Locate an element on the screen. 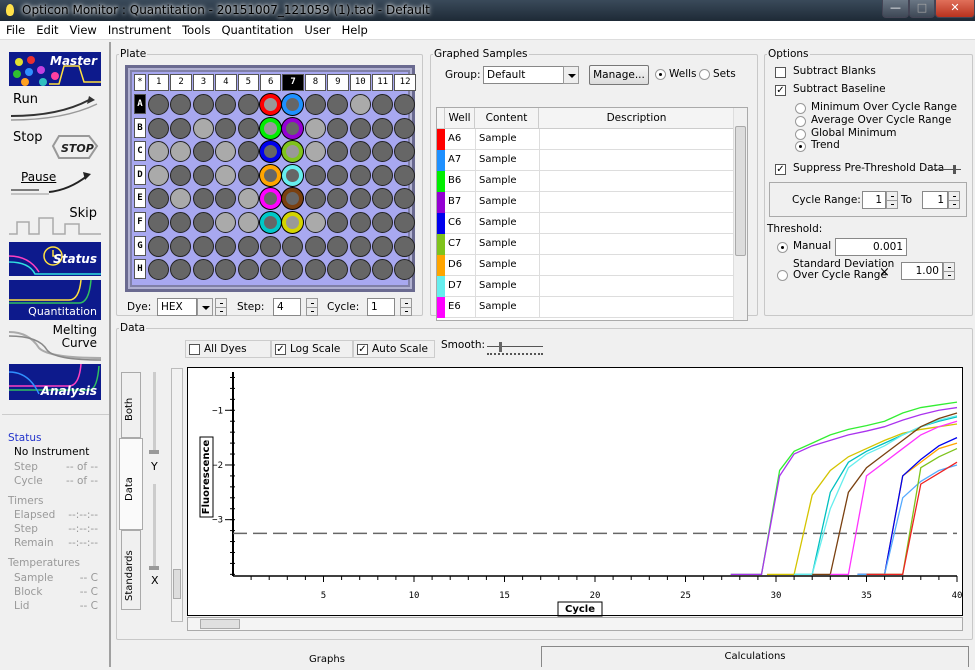 The width and height of the screenshot is (975, 670). plate-column-header: 2 is located at coordinates (181, 82).